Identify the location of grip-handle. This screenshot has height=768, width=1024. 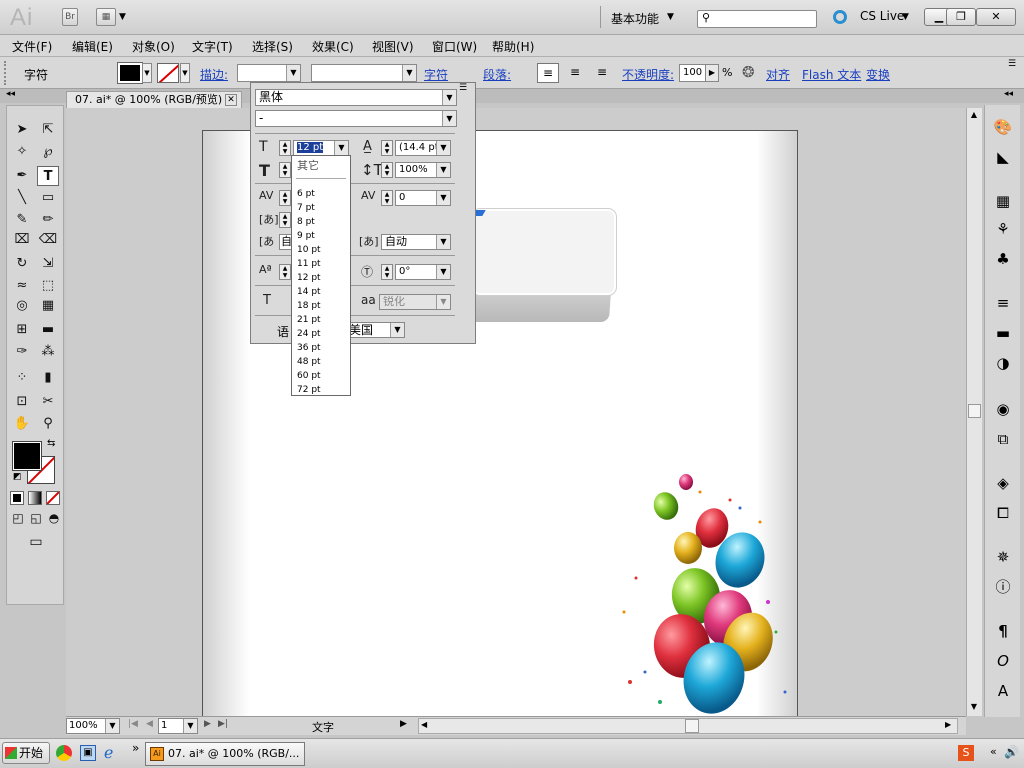
(6, 73).